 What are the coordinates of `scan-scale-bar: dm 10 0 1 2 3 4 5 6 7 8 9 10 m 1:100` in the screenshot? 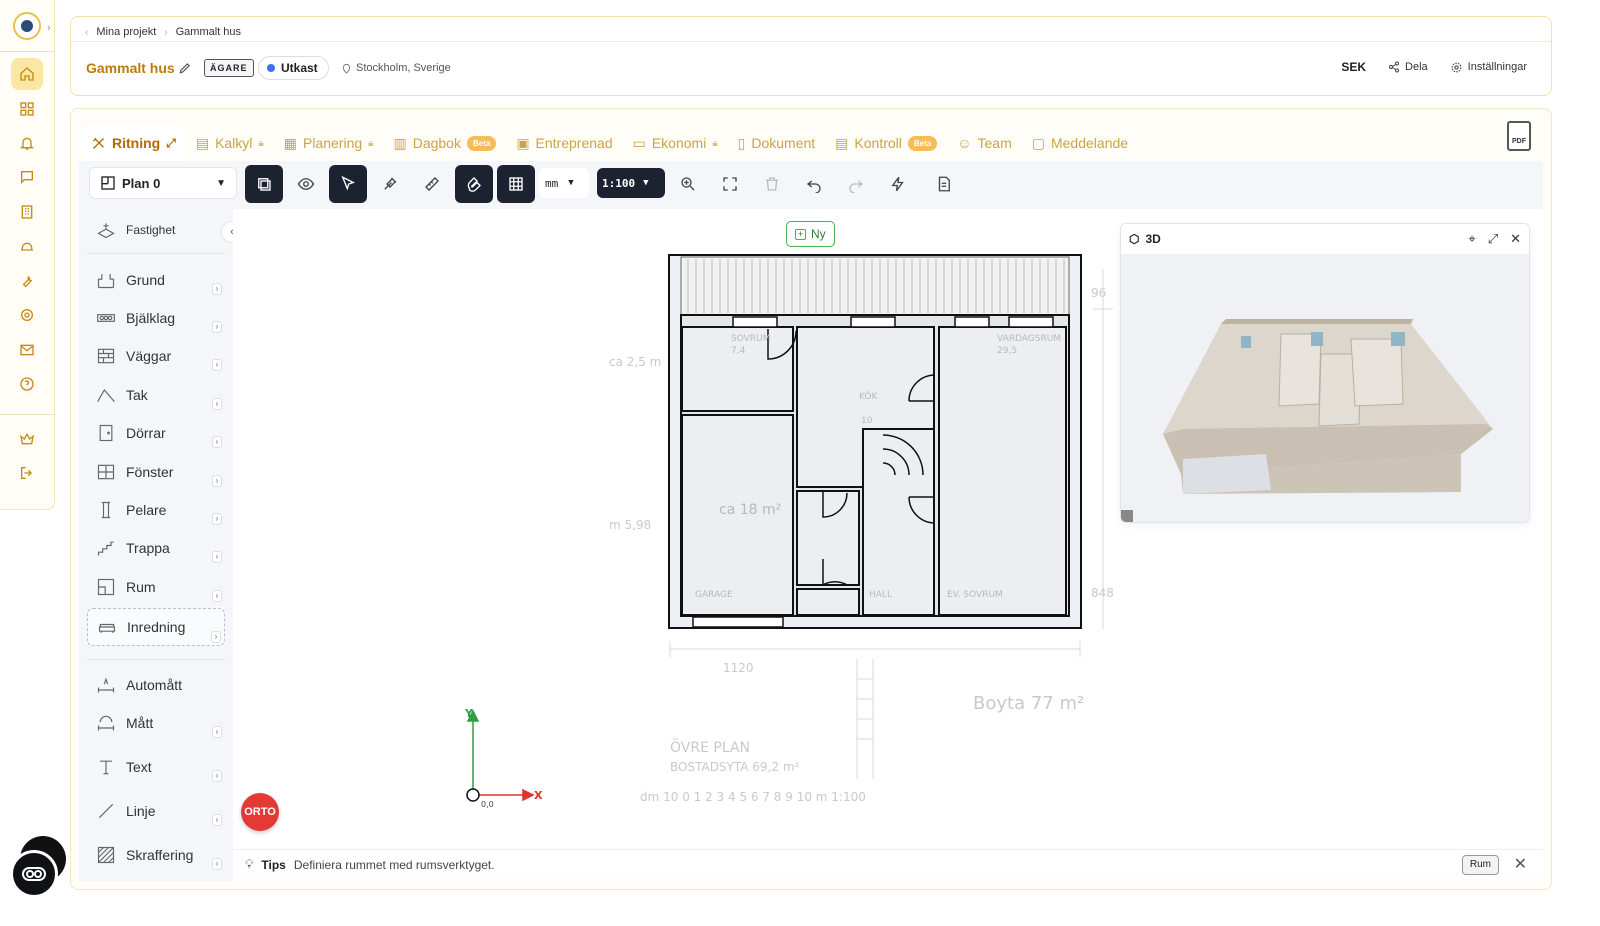 It's located at (753, 797).